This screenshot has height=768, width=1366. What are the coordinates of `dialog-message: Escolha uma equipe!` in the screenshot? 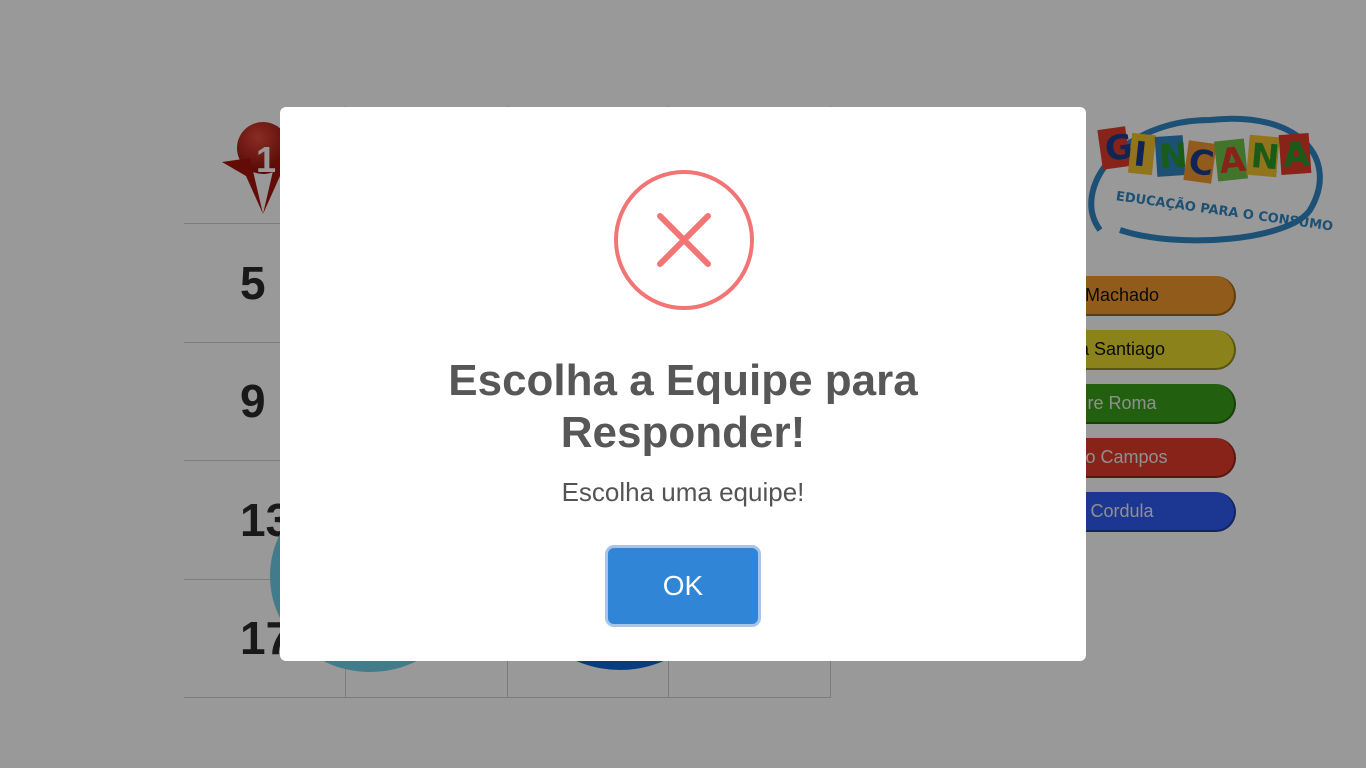 It's located at (683, 492).